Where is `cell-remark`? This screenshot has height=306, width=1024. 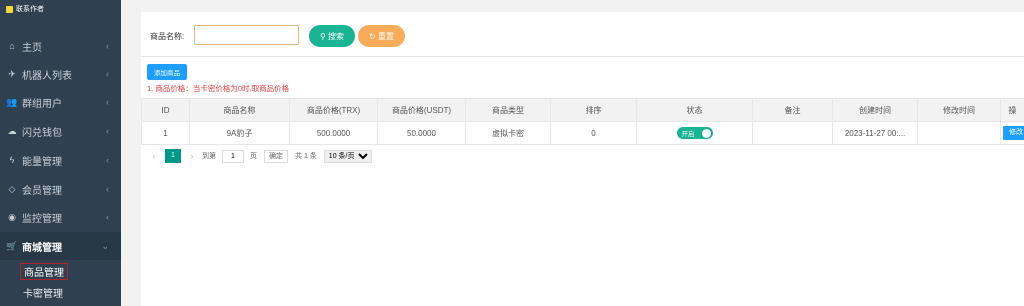
cell-remark is located at coordinates (792, 133).